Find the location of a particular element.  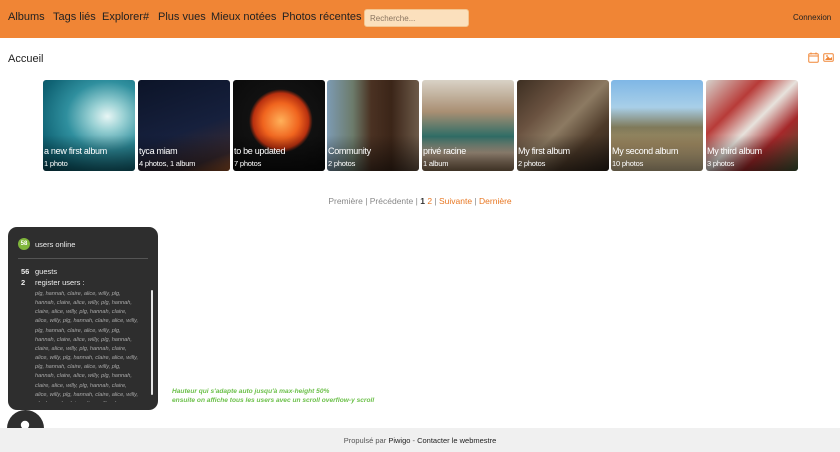

album-count: 1 photo is located at coordinates (56, 163).